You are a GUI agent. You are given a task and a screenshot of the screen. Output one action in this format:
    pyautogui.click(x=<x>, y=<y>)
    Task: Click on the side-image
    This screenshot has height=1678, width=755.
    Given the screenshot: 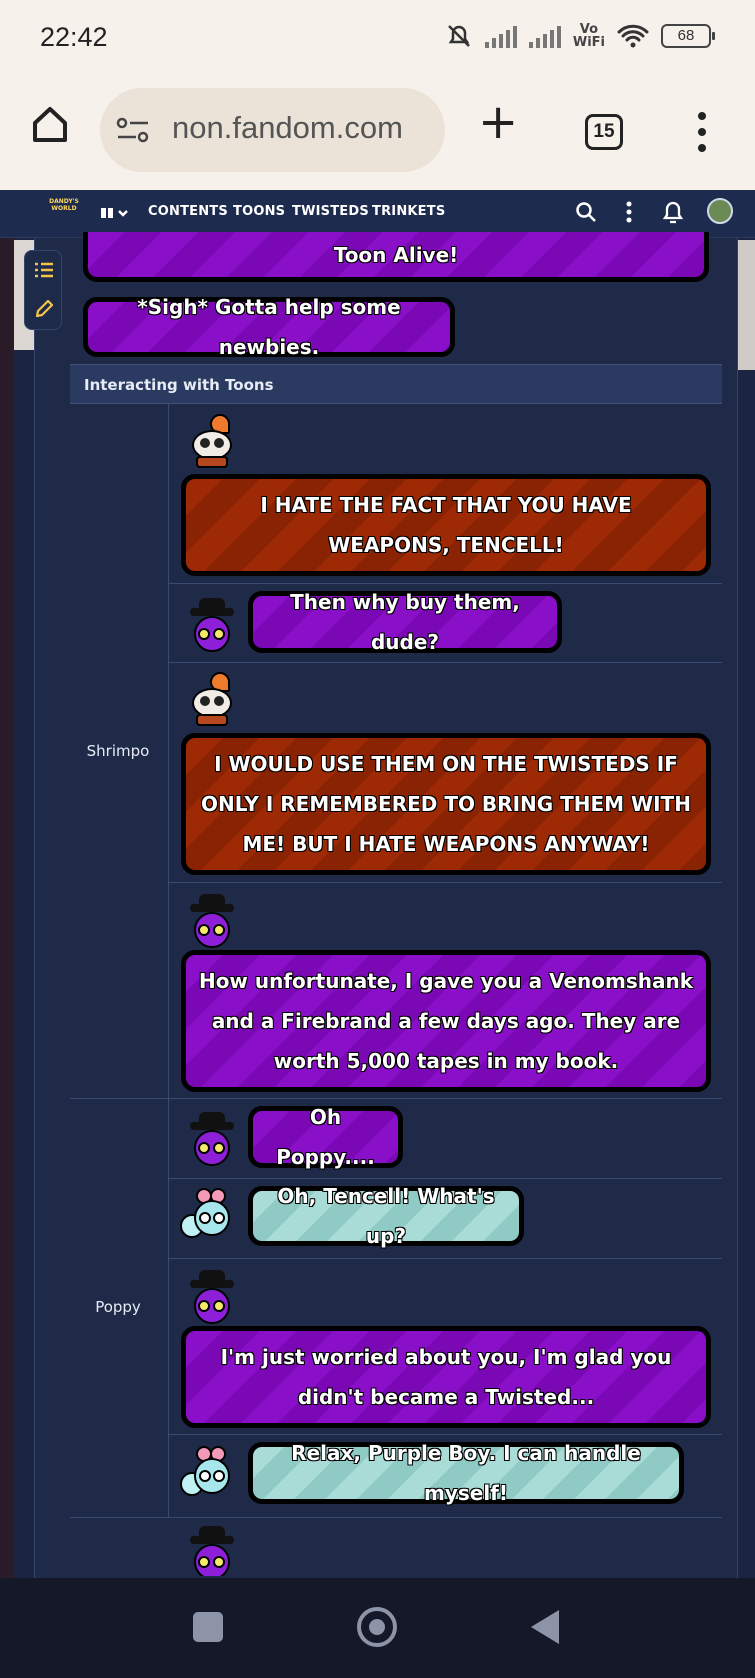 What is the action you would take?
    pyautogui.click(x=746, y=305)
    